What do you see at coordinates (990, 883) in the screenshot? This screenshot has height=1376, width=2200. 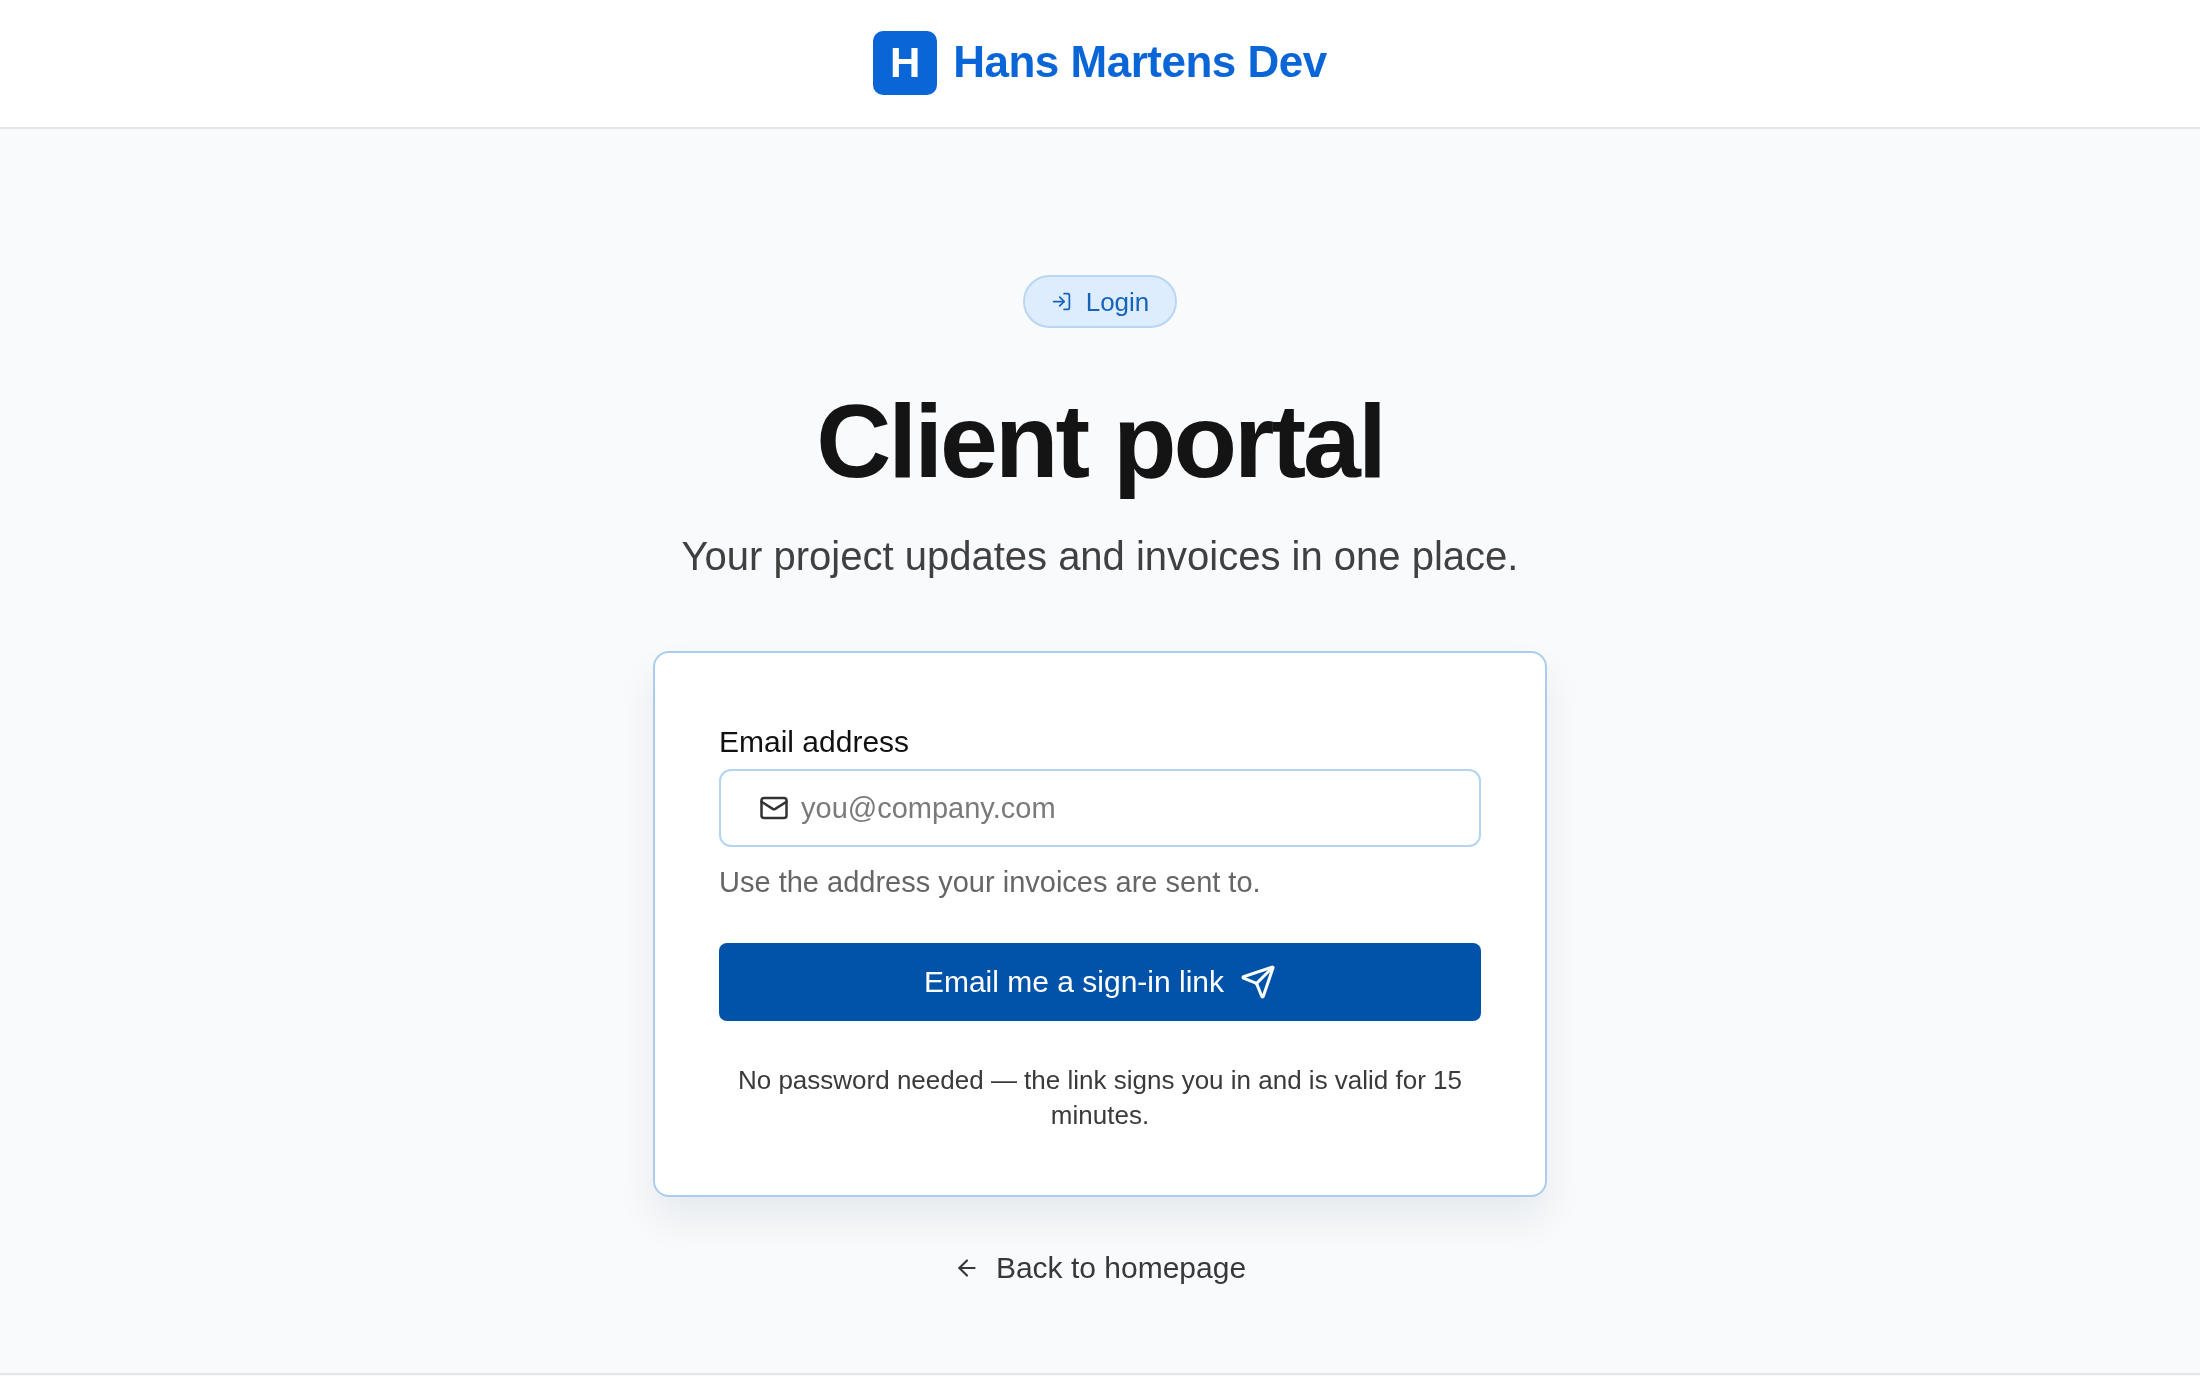 I see `field-hint: Use the address your invoices are sent to.` at bounding box center [990, 883].